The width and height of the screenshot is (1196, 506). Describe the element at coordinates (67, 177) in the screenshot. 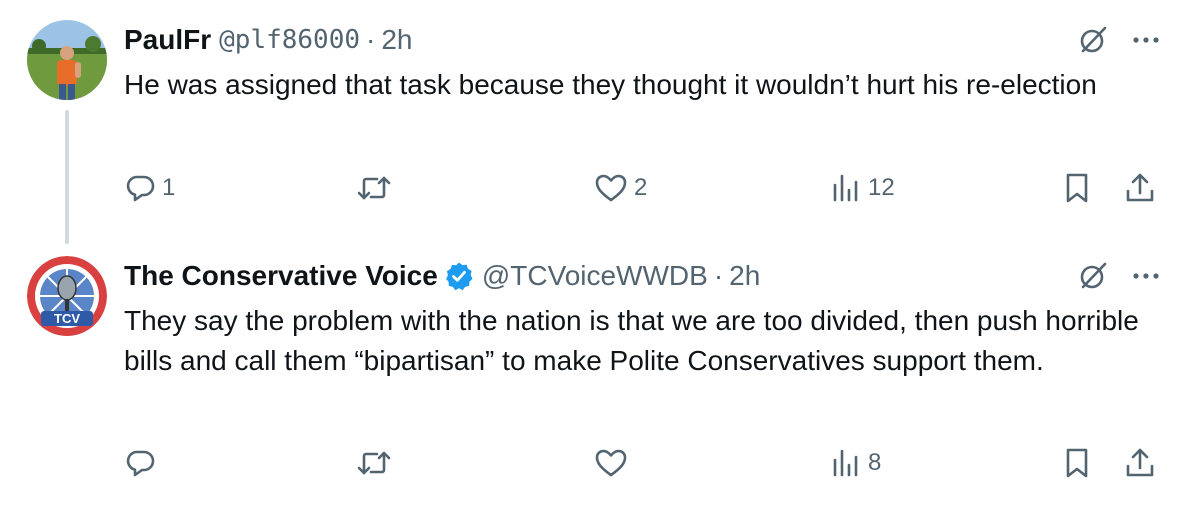

I see `thread-line` at that location.